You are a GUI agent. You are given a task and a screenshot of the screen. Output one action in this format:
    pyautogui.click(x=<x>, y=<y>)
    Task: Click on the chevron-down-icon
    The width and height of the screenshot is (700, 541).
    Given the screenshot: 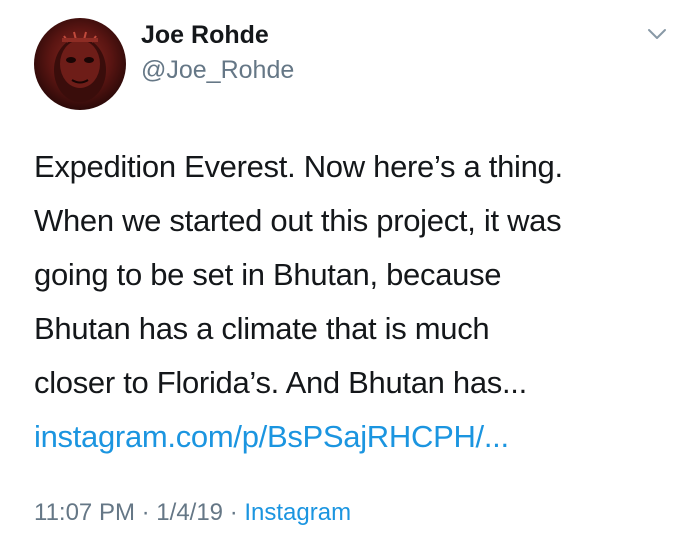 What is the action you would take?
    pyautogui.click(x=657, y=34)
    